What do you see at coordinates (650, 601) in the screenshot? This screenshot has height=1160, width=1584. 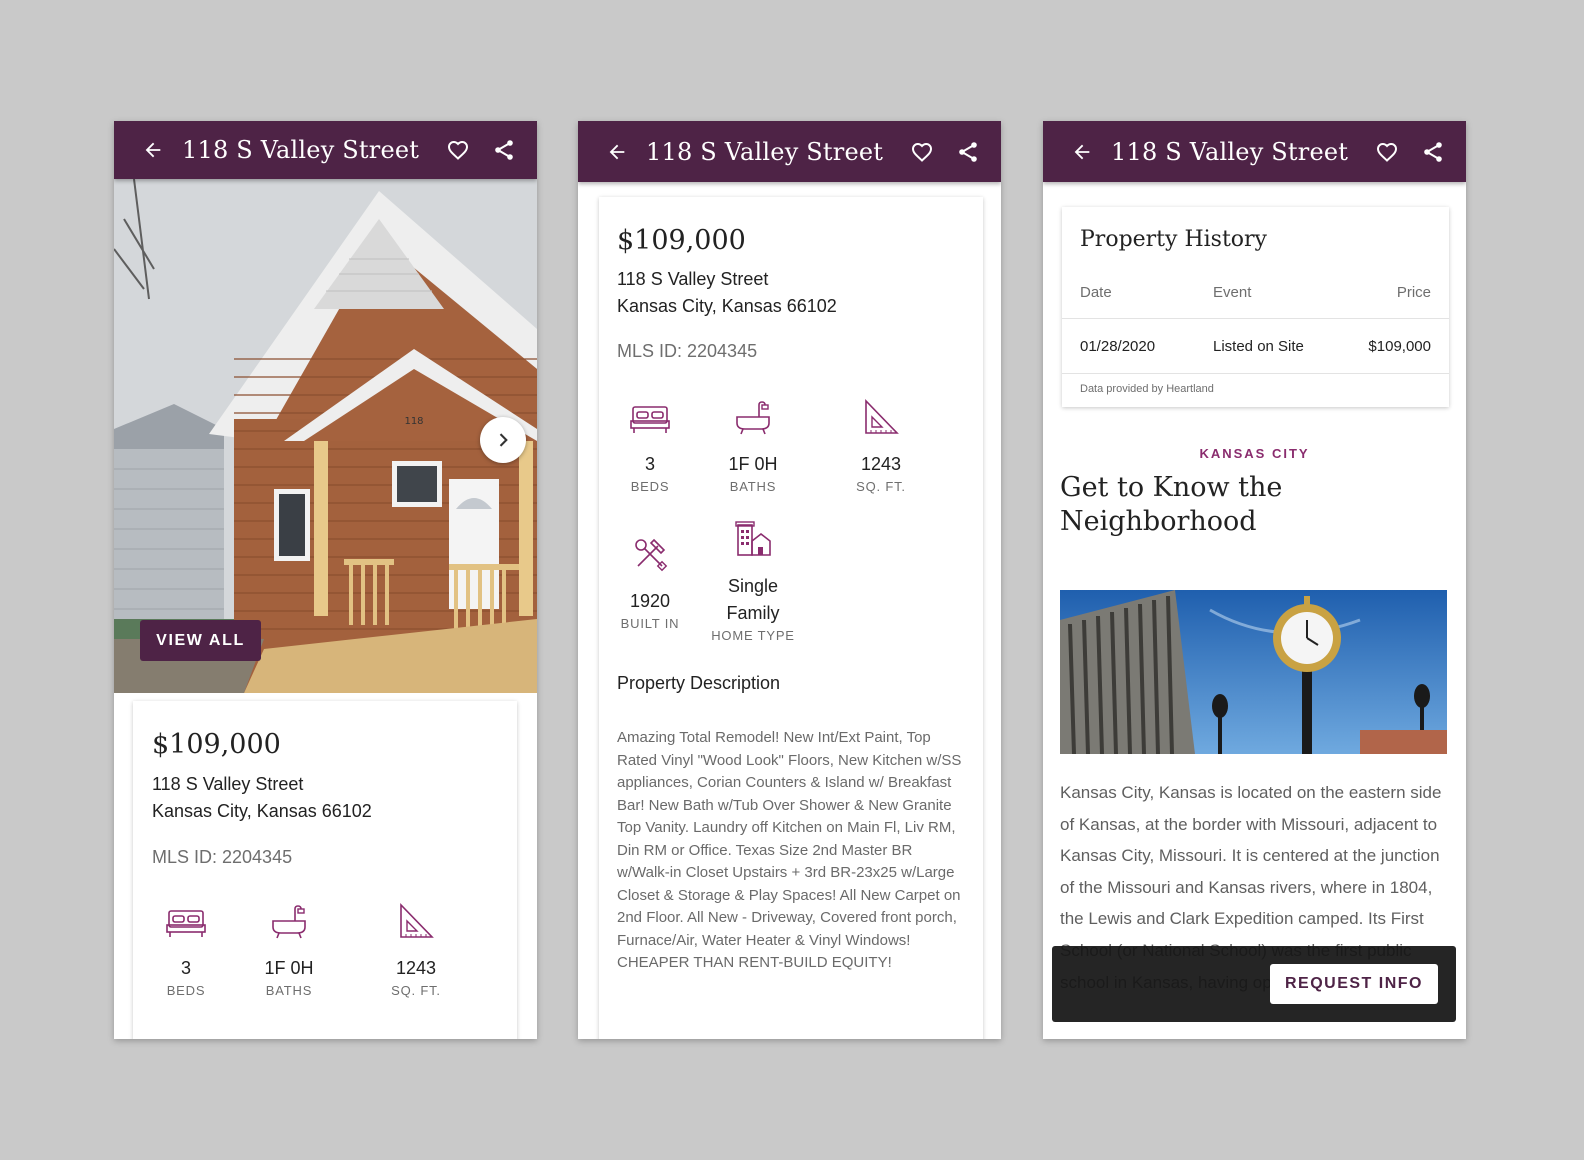 I see `built-value: 1920` at bounding box center [650, 601].